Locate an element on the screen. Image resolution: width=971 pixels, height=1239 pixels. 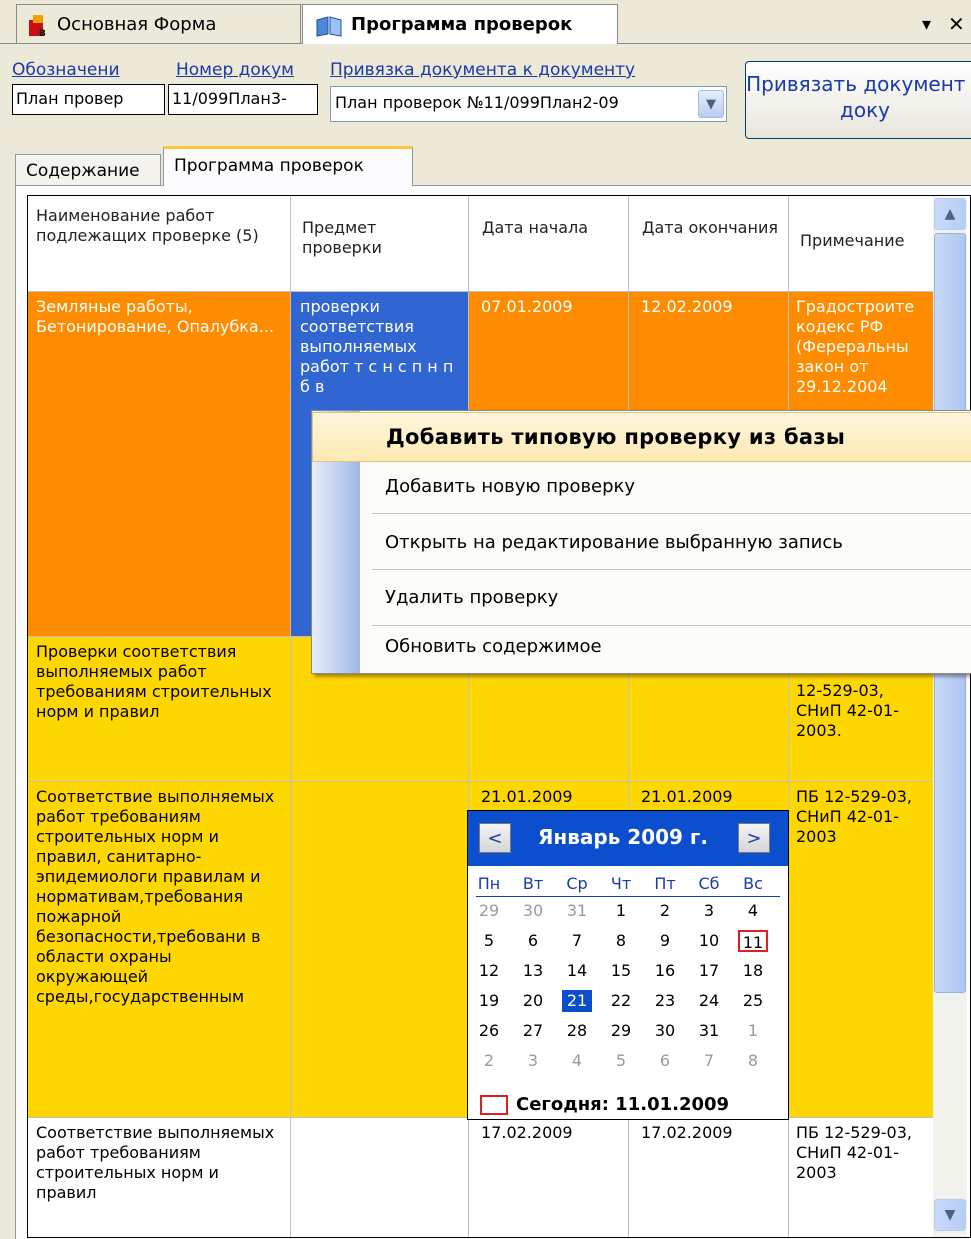
calendar-day: 23 is located at coordinates (665, 1001).